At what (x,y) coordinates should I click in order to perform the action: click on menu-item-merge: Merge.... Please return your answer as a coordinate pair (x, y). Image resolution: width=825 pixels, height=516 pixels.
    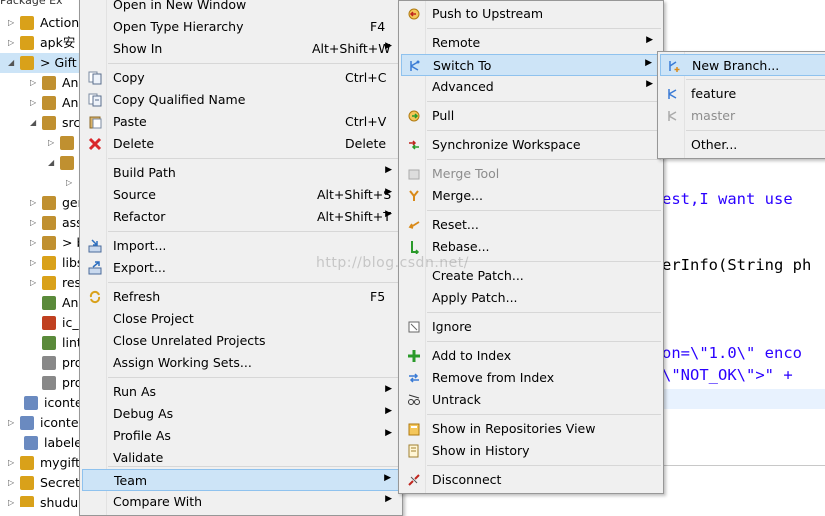
    Looking at the image, I should click on (531, 196).